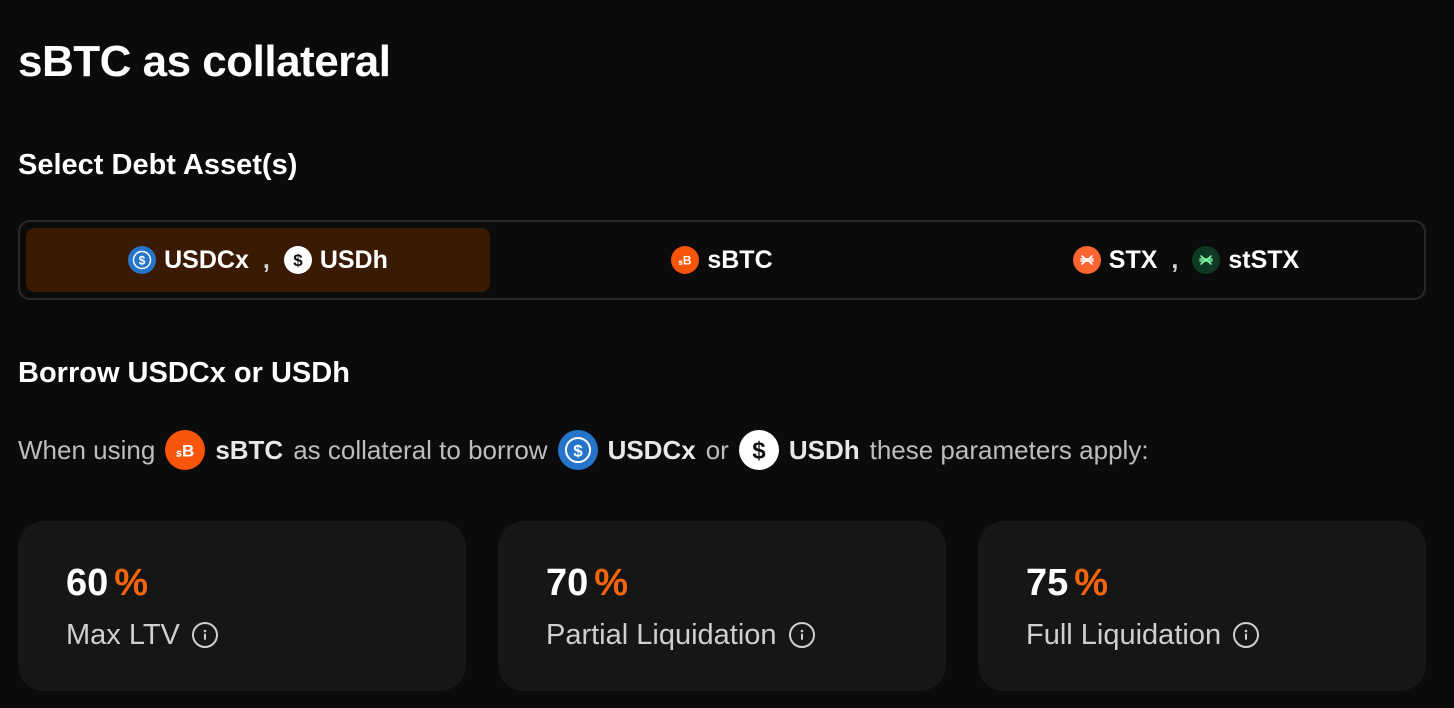  I want to click on select-debt-title: Select Debt Asset(s), so click(158, 165).